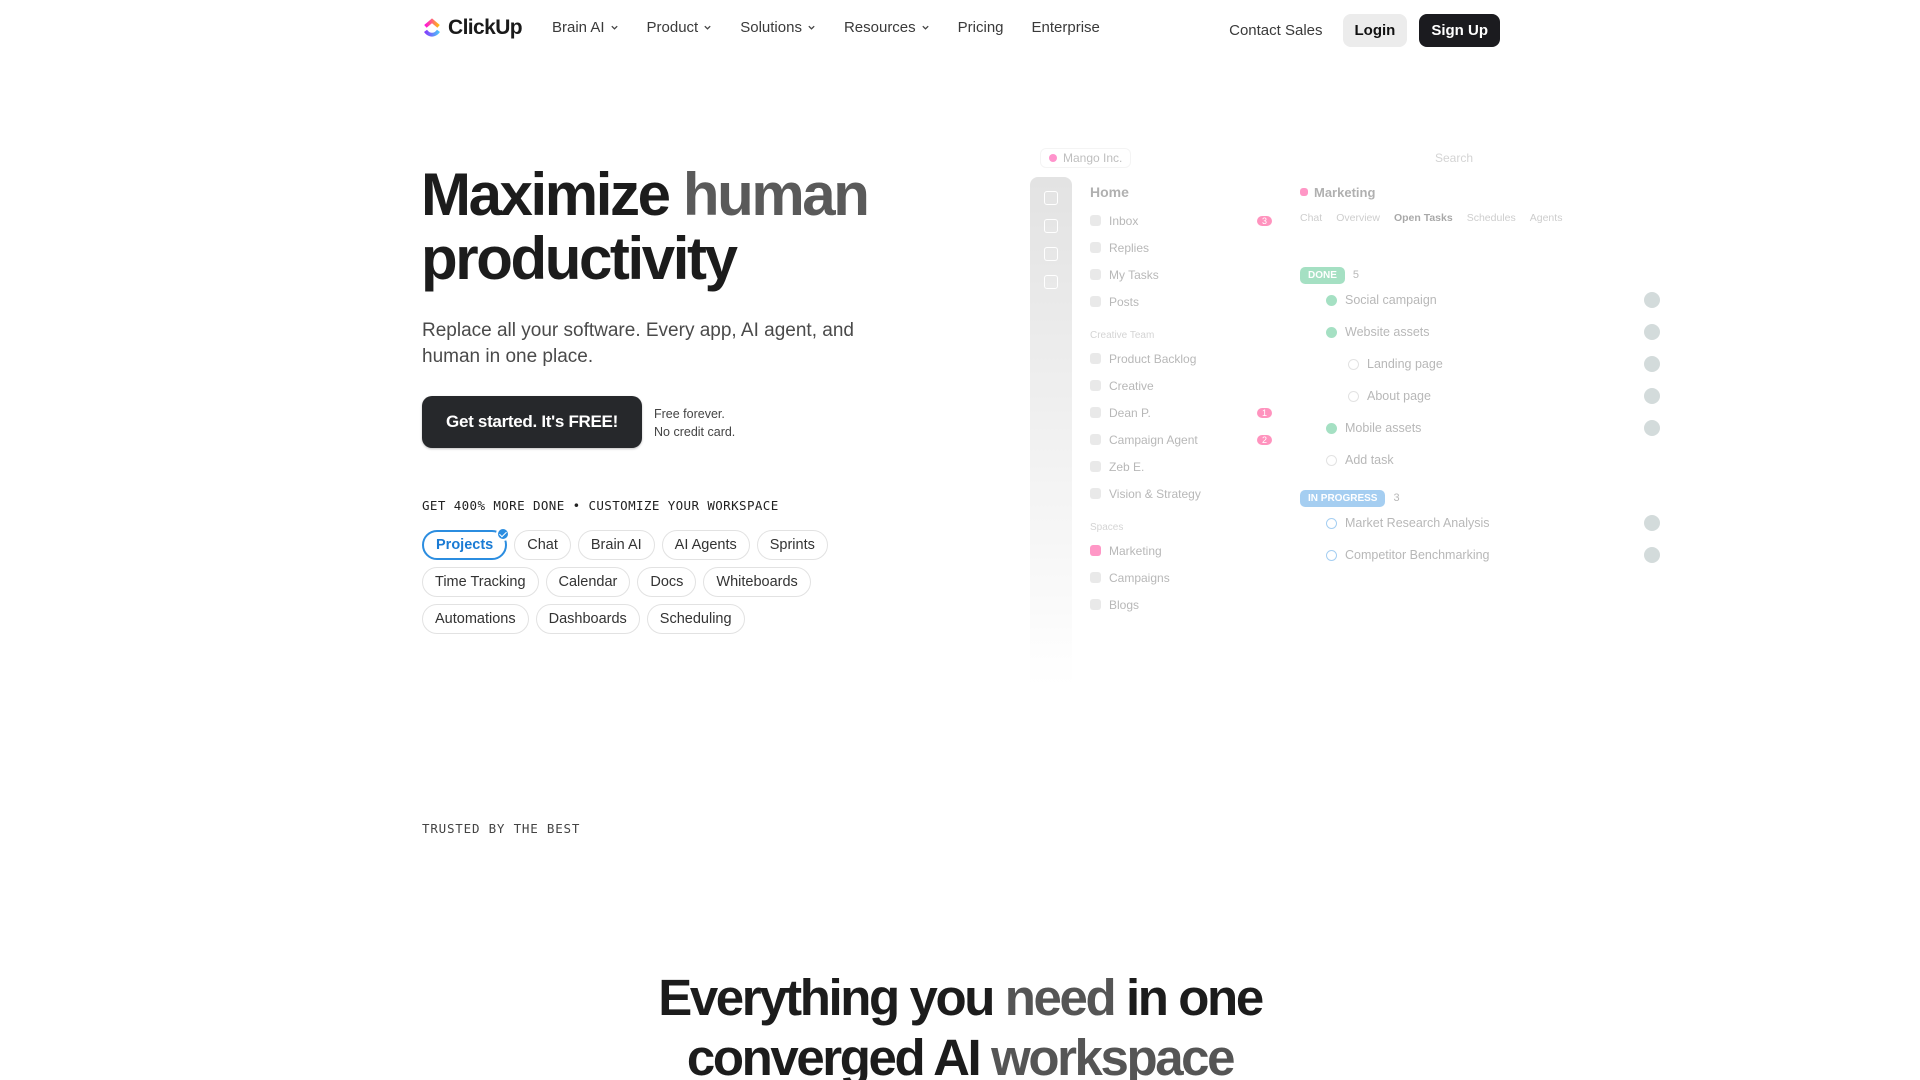 The height and width of the screenshot is (1080, 1920). Describe the element at coordinates (1396, 498) in the screenshot. I see `status-count: 3` at that location.